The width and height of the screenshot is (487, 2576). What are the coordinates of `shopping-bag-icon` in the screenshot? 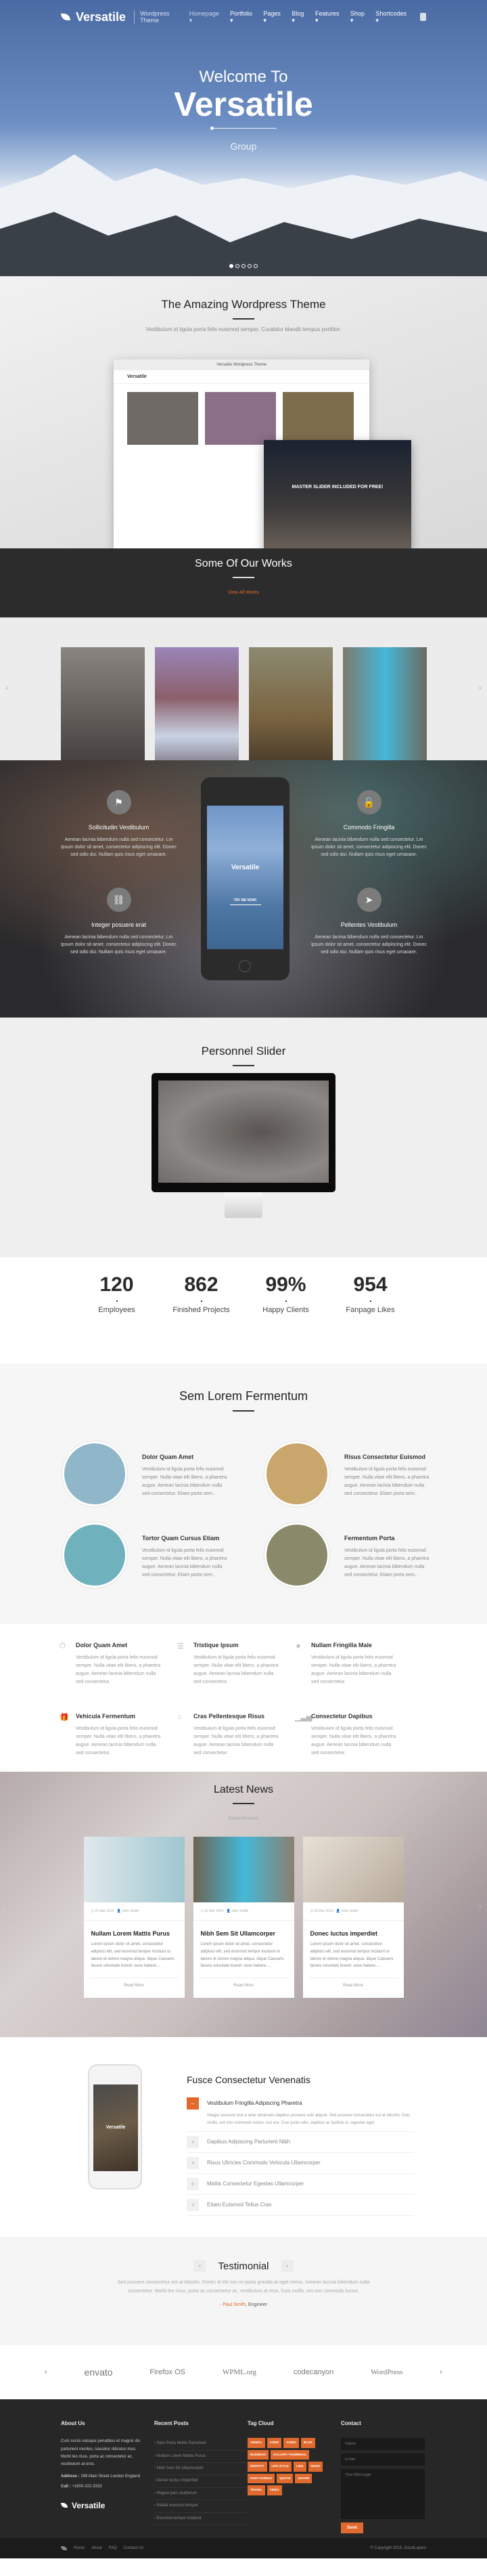 It's located at (423, 17).